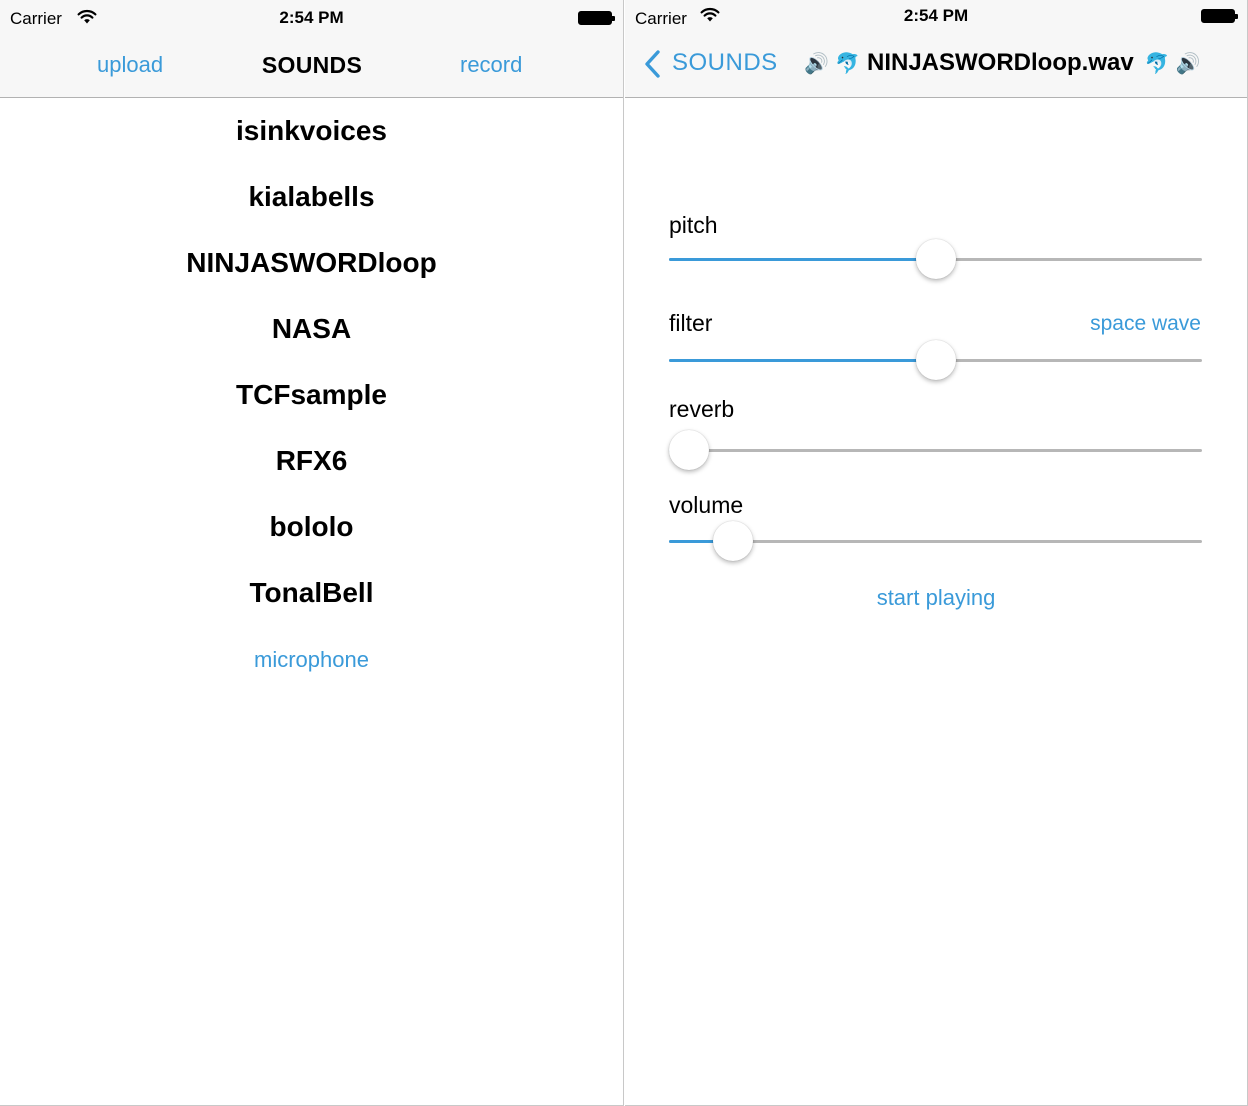 Image resolution: width=1248 pixels, height=1106 pixels. What do you see at coordinates (1145, 324) in the screenshot?
I see `filter-value-button: space wave` at bounding box center [1145, 324].